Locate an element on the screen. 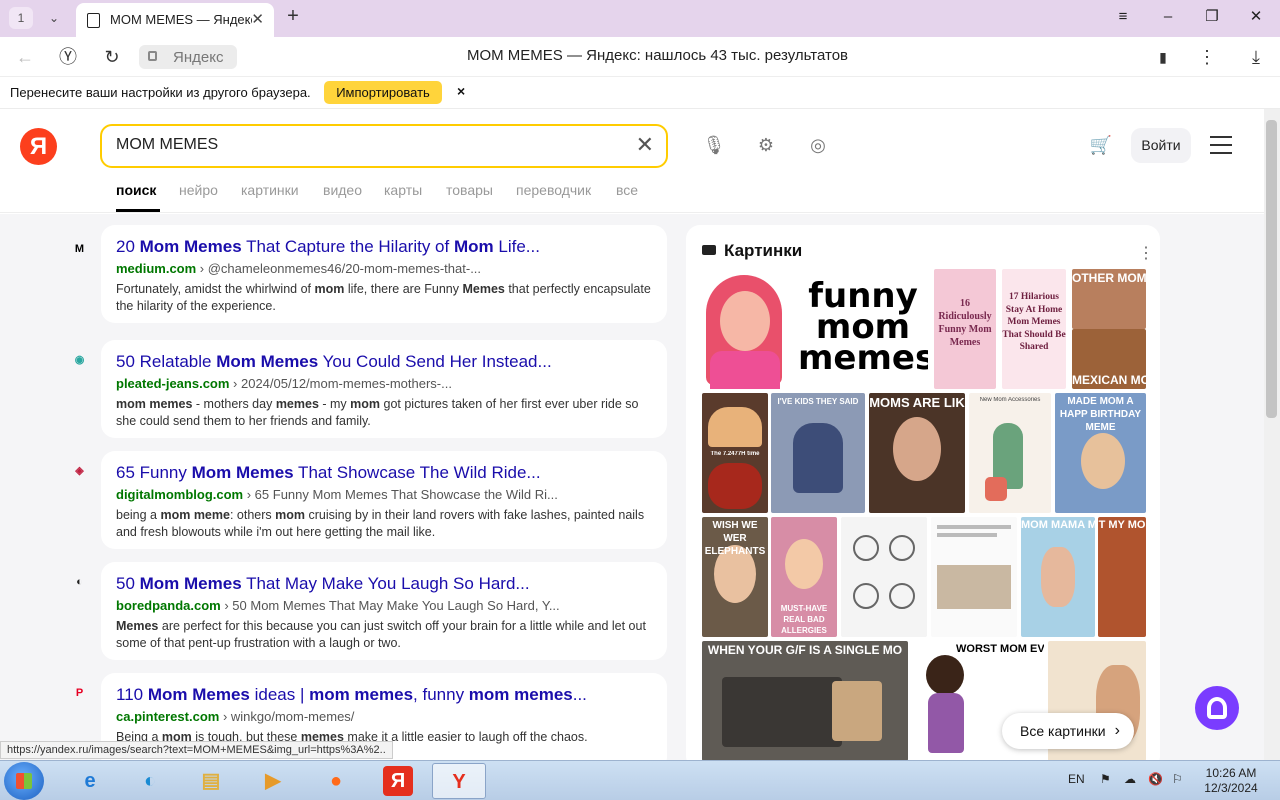  flag-icon: ⚐ is located at coordinates (1177, 779).